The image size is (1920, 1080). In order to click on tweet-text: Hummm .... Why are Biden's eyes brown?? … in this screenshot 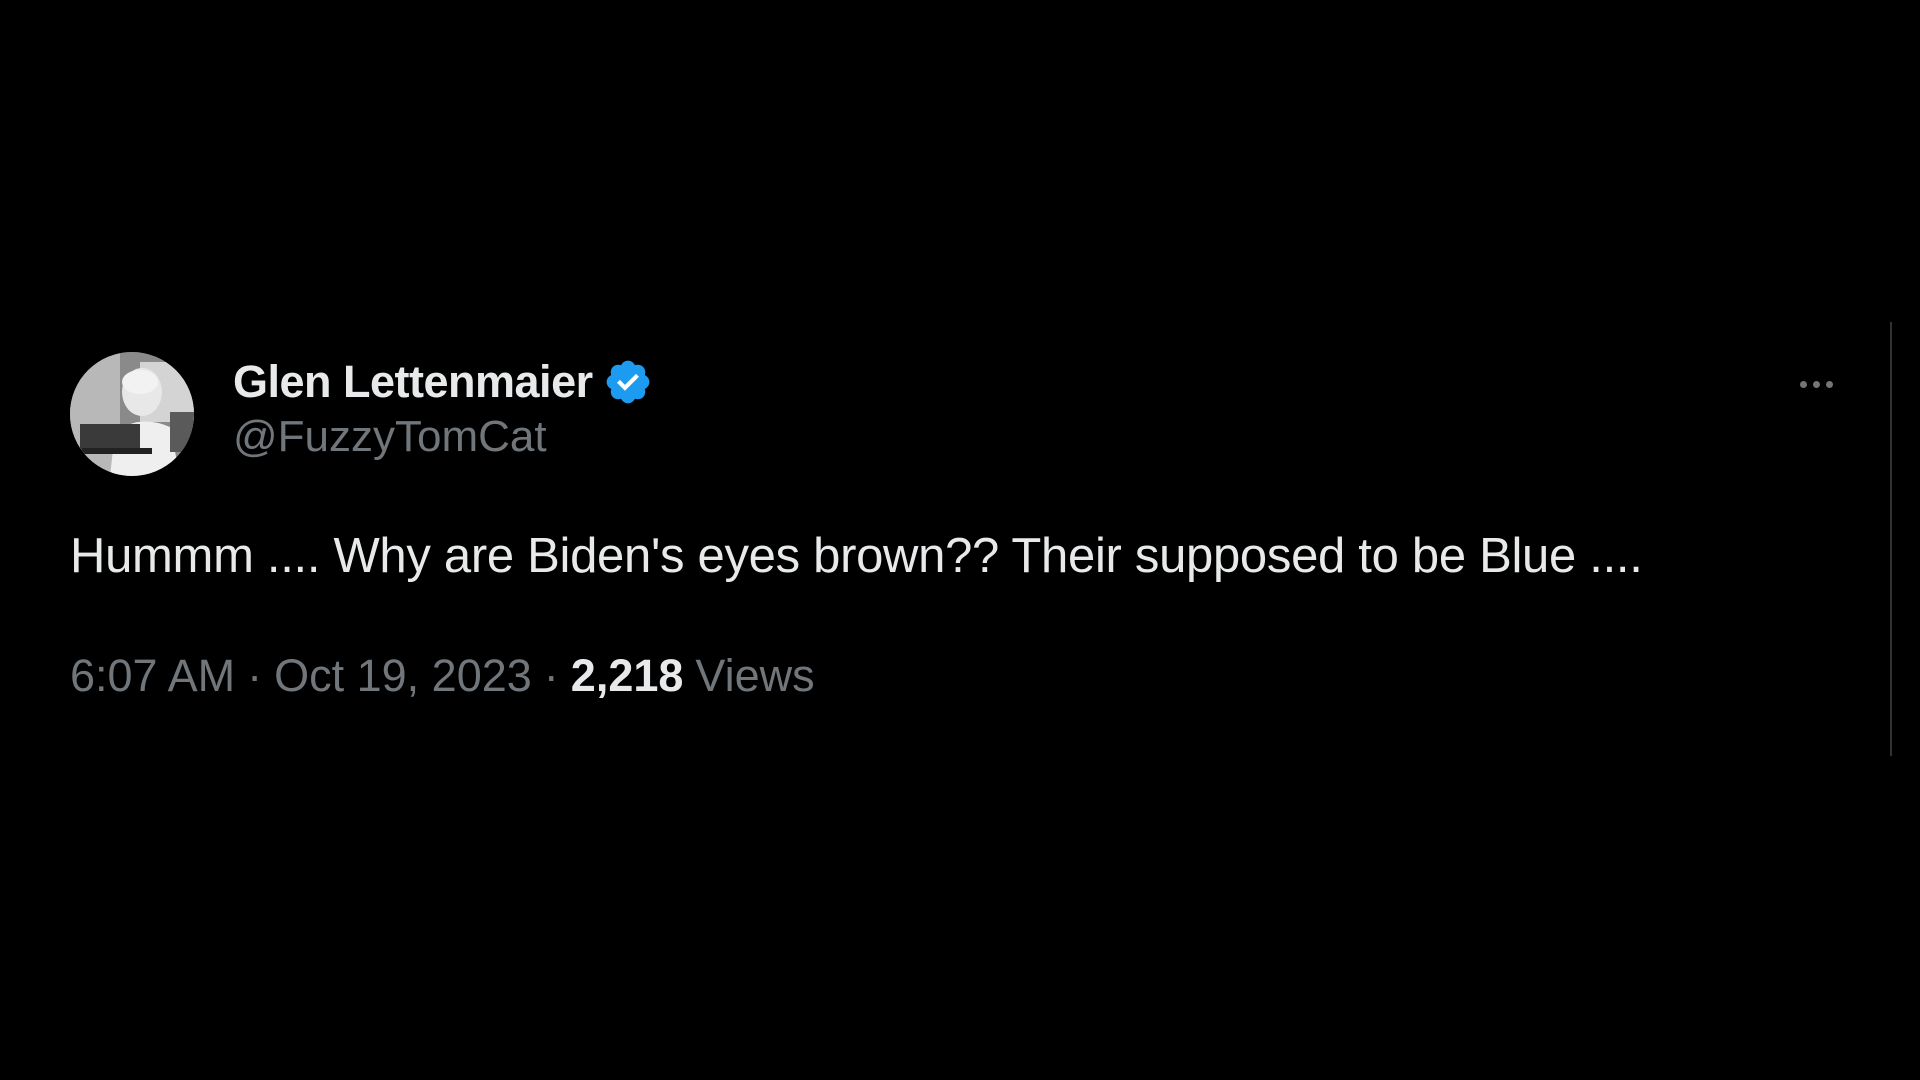, I will do `click(856, 556)`.